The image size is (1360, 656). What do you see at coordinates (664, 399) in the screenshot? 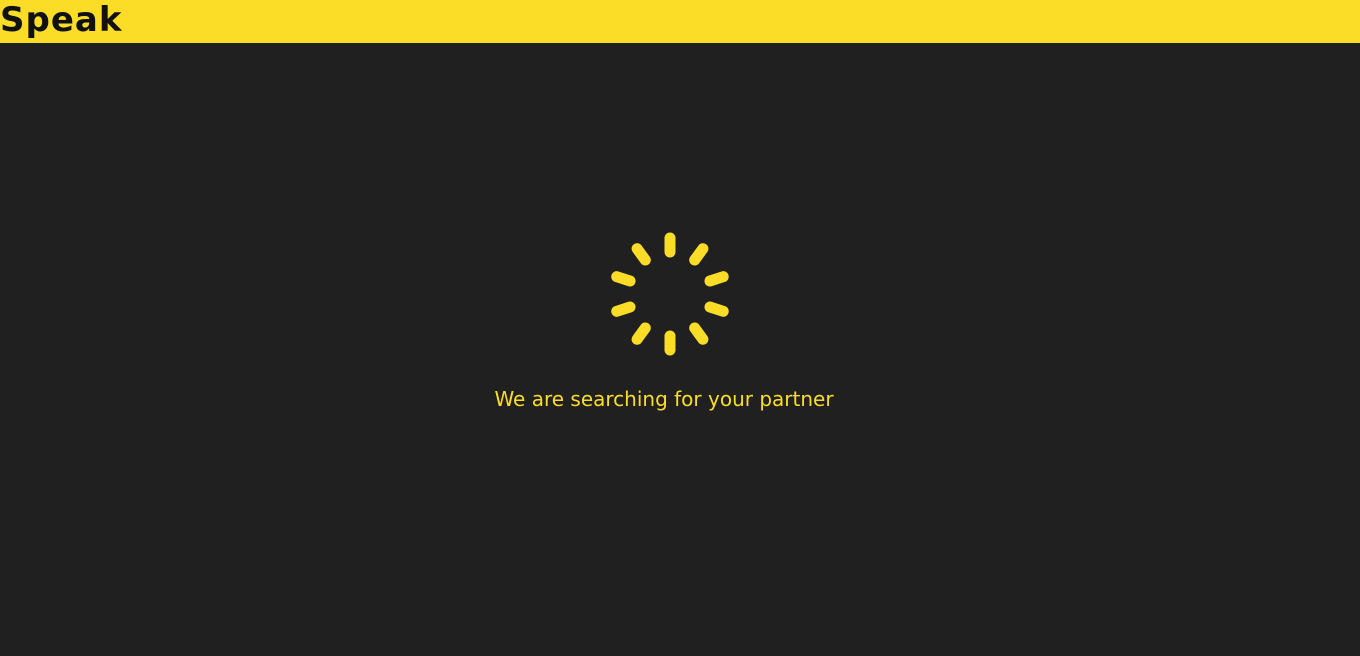
I see `searching-status-text: We are searching for your partner` at bounding box center [664, 399].